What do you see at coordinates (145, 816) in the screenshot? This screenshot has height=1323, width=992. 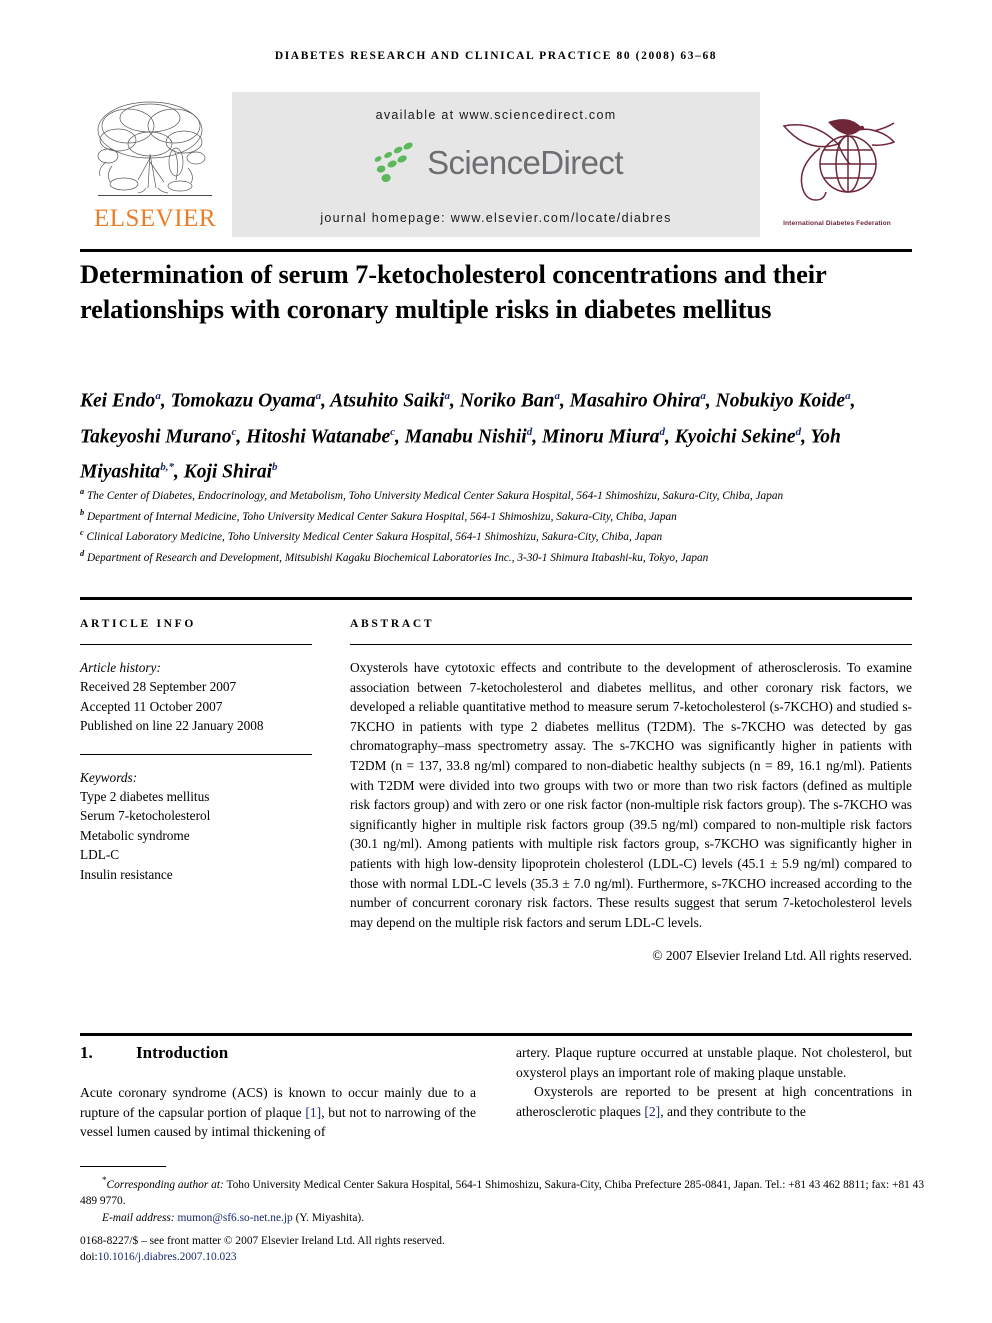 I see `keyword-item: Serum 7-ketocholesterol` at bounding box center [145, 816].